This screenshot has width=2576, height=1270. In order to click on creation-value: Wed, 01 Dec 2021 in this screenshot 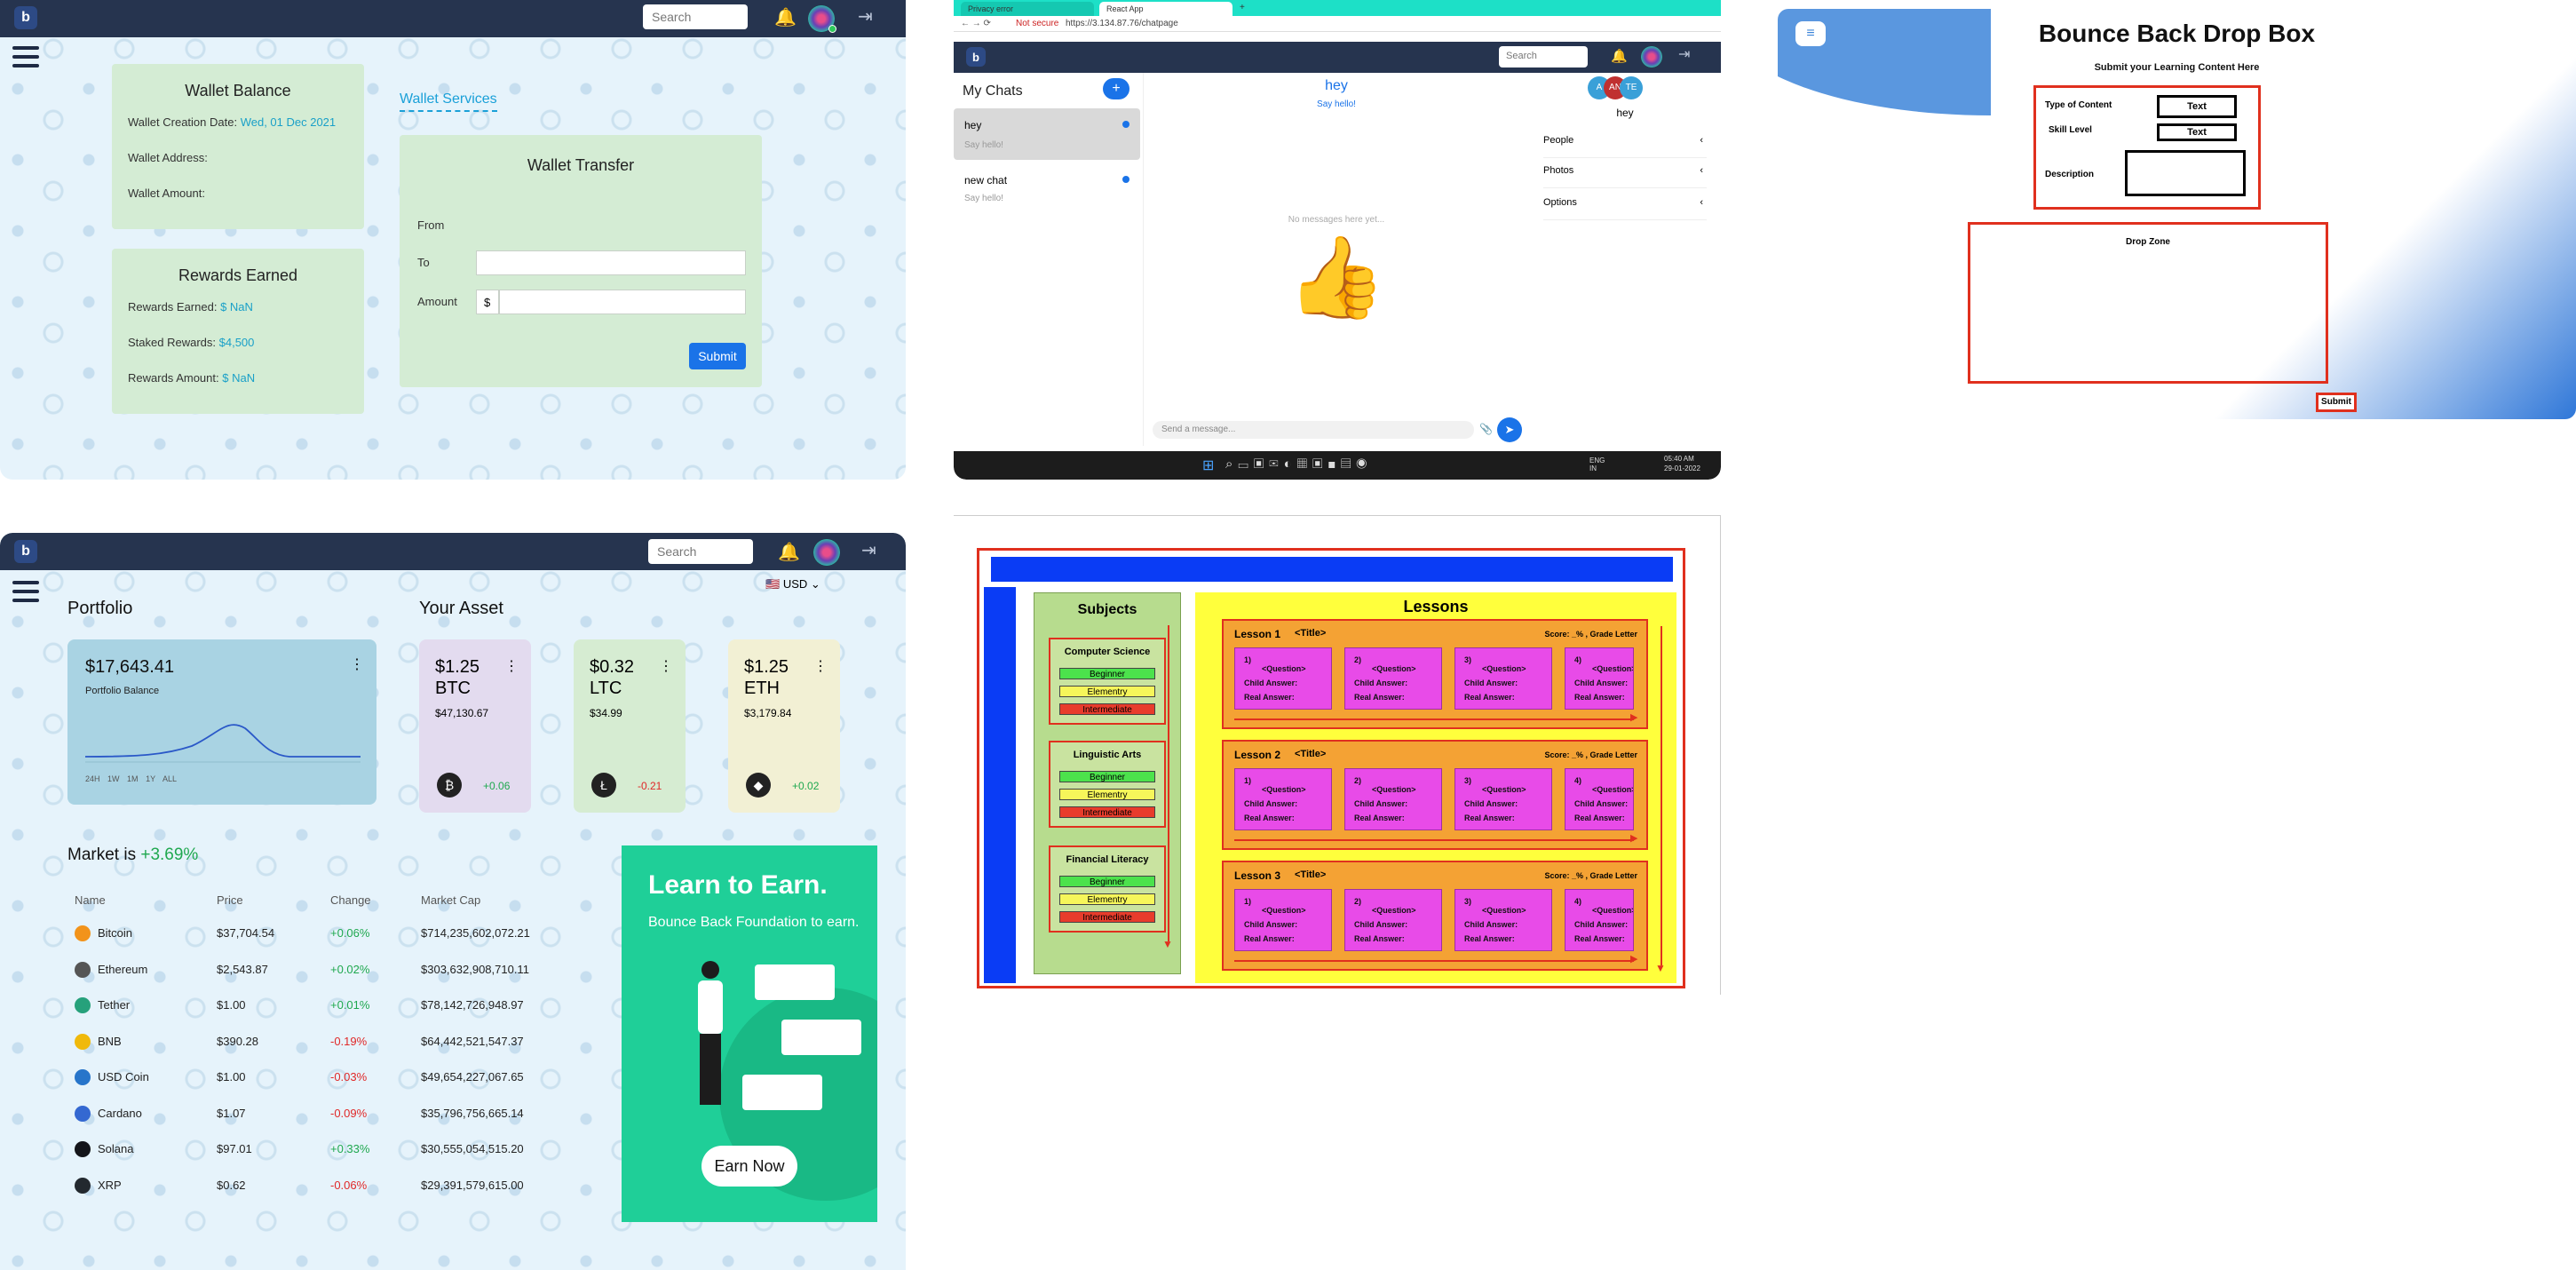, I will do `click(289, 122)`.